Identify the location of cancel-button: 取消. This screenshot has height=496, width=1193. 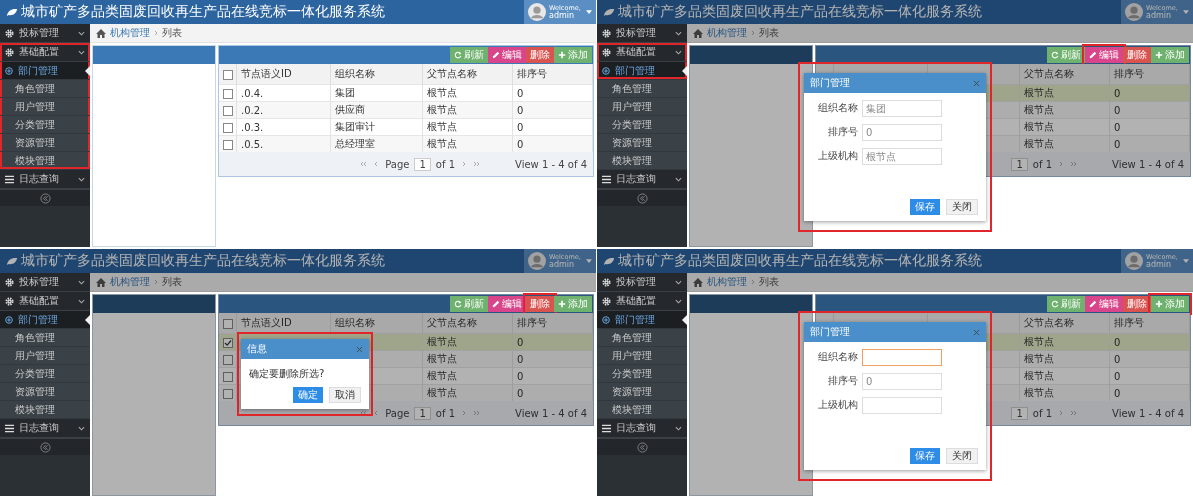
(345, 395).